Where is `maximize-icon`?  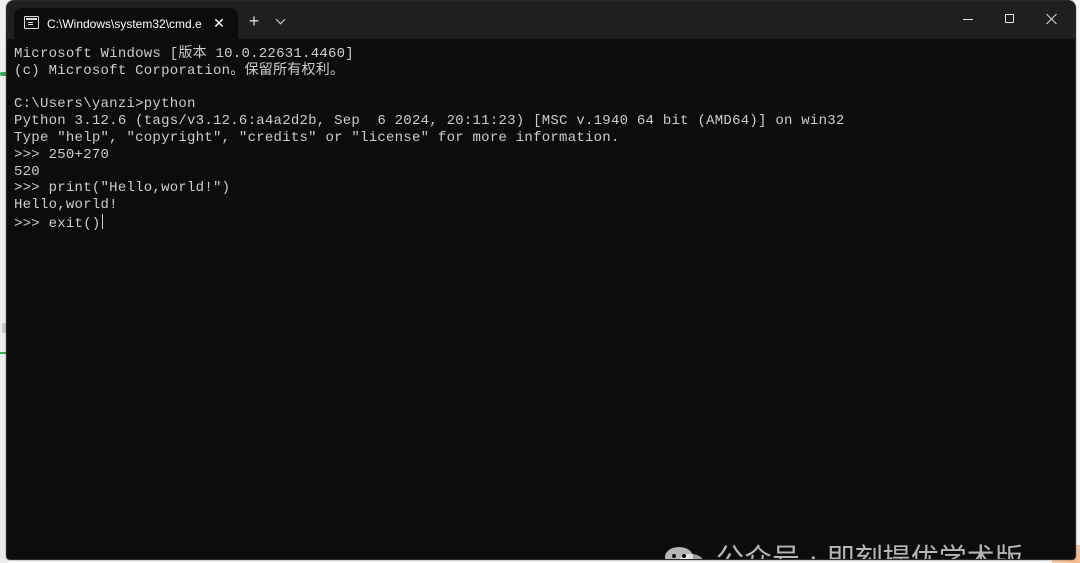 maximize-icon is located at coordinates (1010, 20).